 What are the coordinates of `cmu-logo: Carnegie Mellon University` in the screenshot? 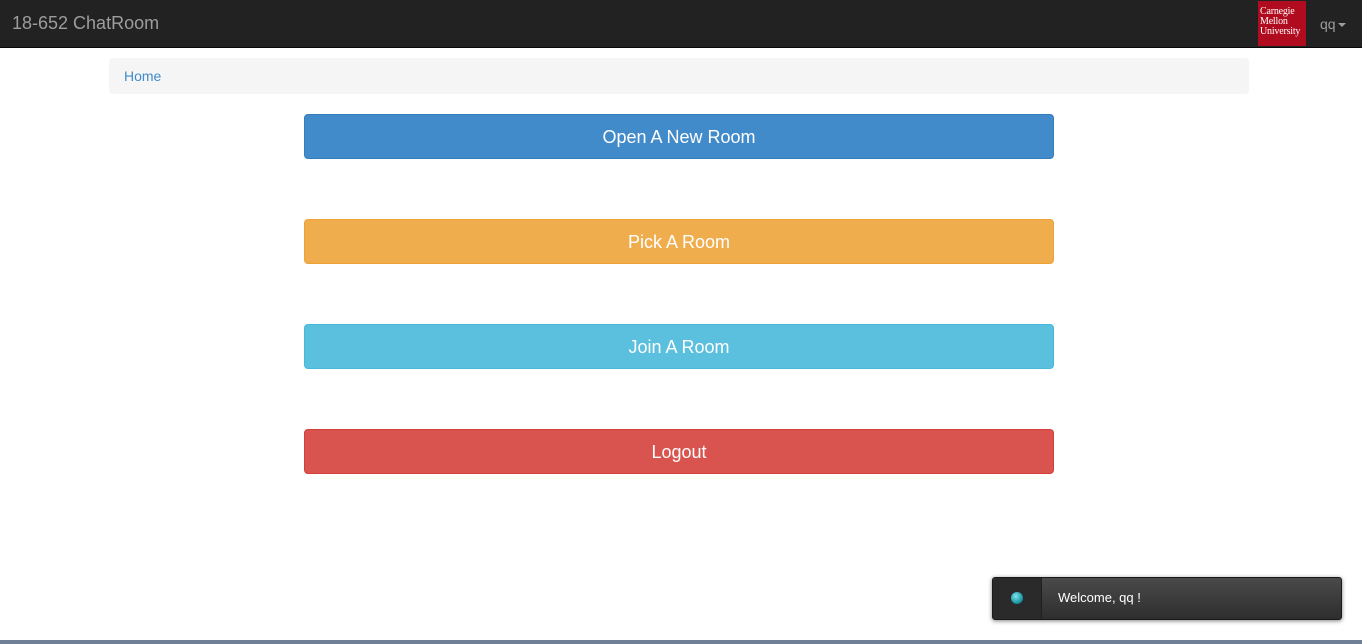 It's located at (1282, 23).